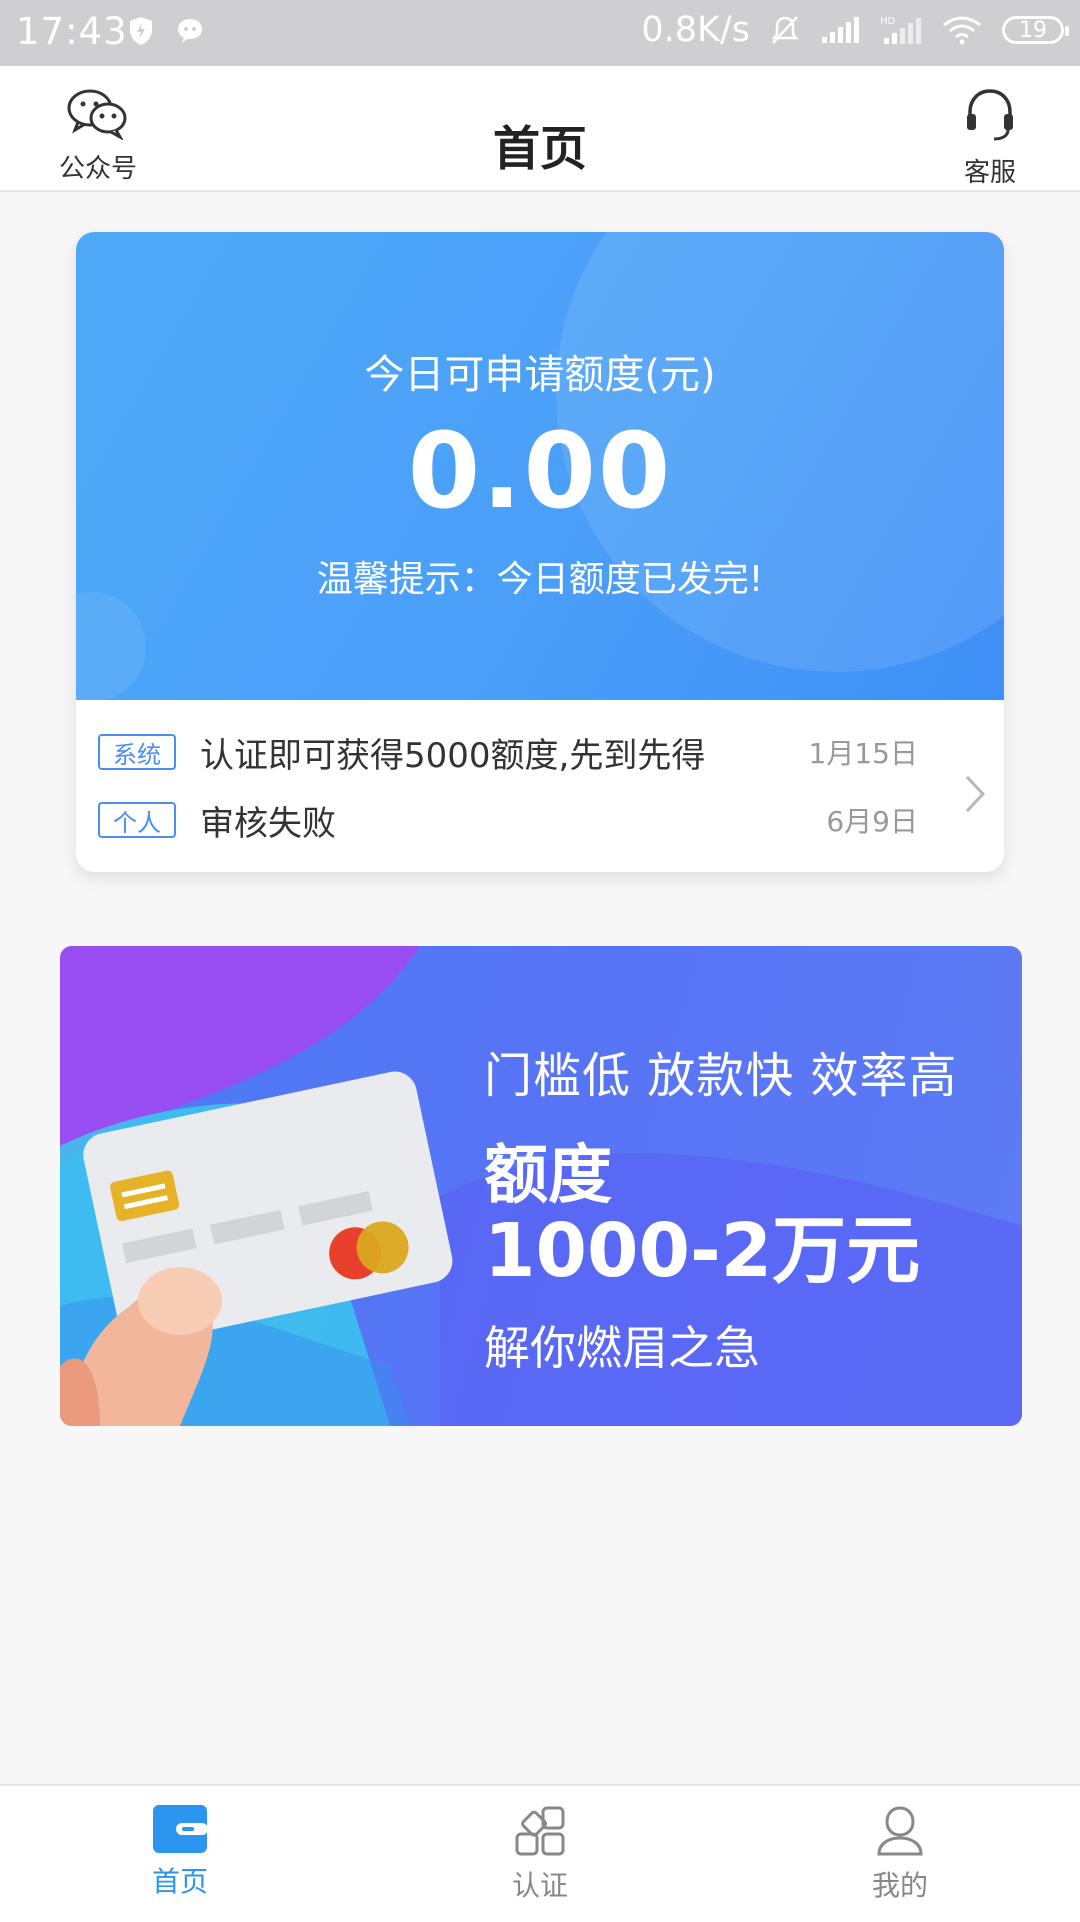 The image size is (1080, 1922). What do you see at coordinates (899, 1885) in the screenshot?
I see `tab-label: 我的` at bounding box center [899, 1885].